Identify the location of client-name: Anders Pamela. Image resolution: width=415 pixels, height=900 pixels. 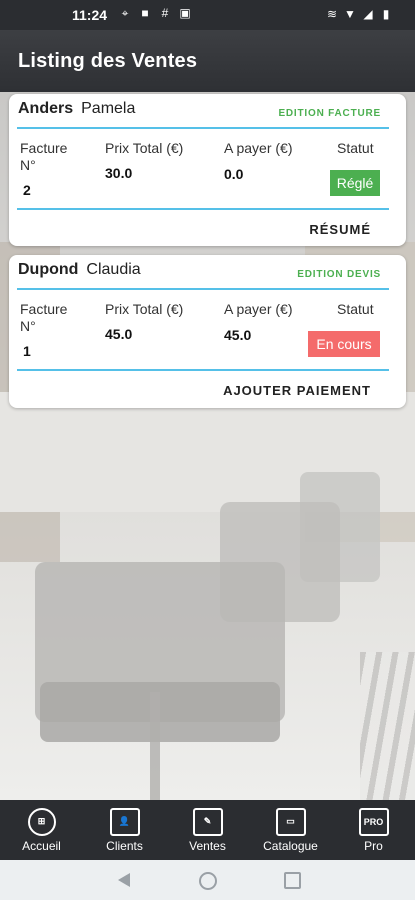
(76, 109).